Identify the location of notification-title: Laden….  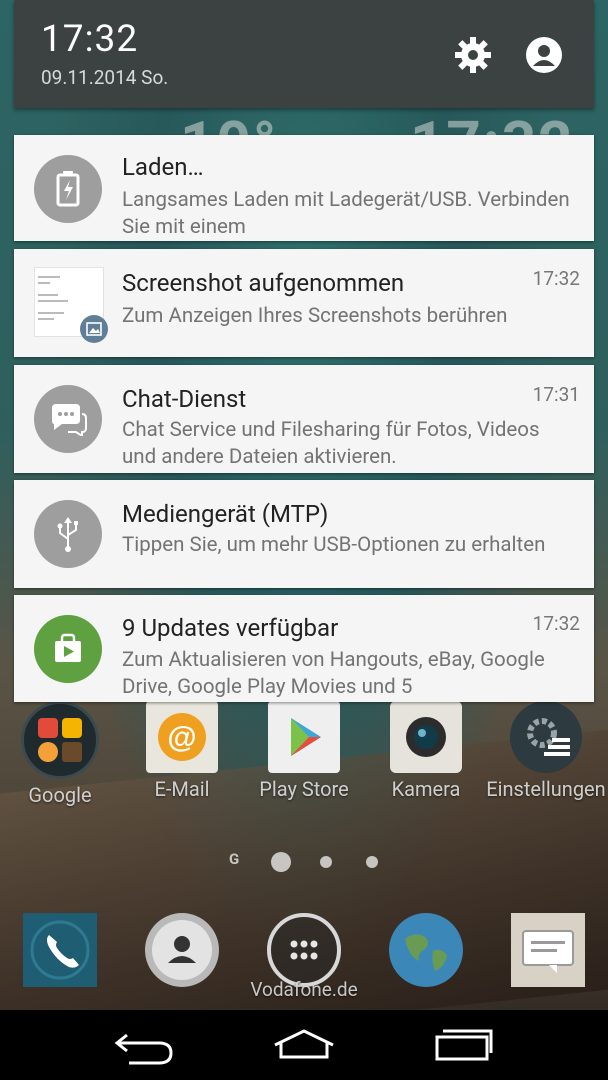
(163, 167).